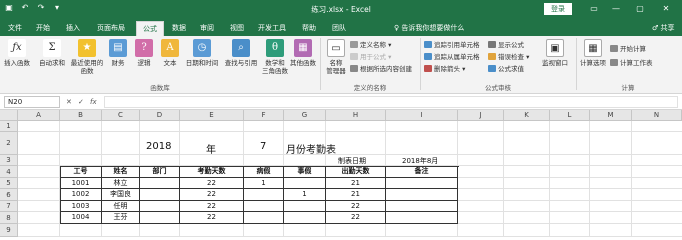 This screenshot has height=240, width=682. Describe the element at coordinates (73, 28) in the screenshot. I see `tab-insert: 插入` at that location.